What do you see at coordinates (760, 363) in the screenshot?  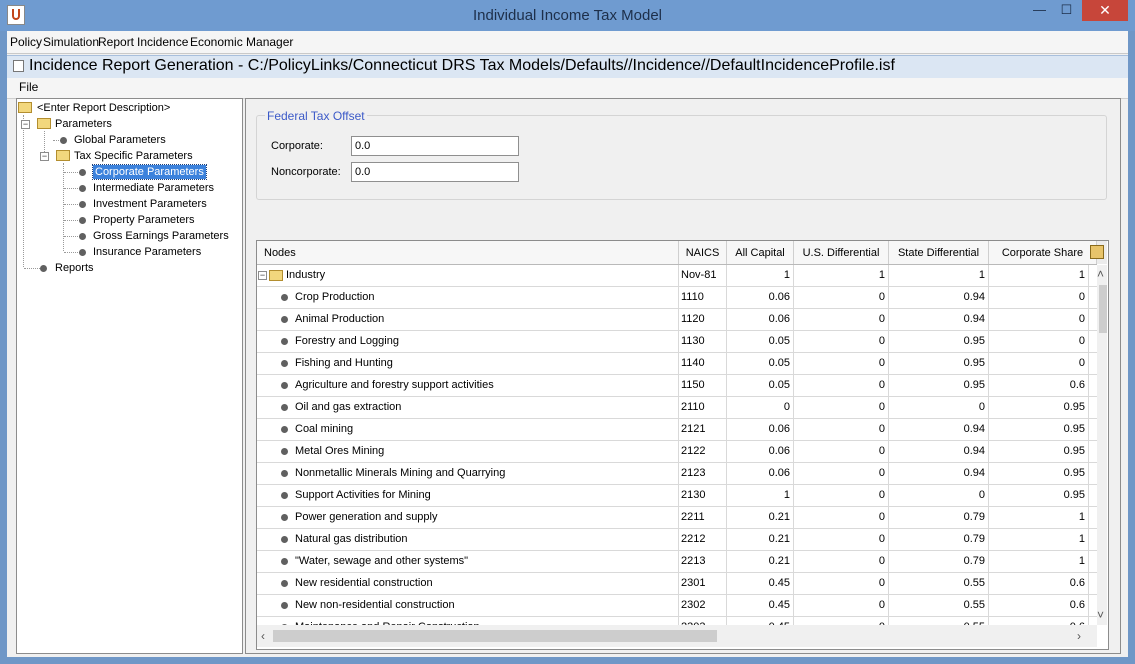 I see `cell-all-capital: 0.05` at bounding box center [760, 363].